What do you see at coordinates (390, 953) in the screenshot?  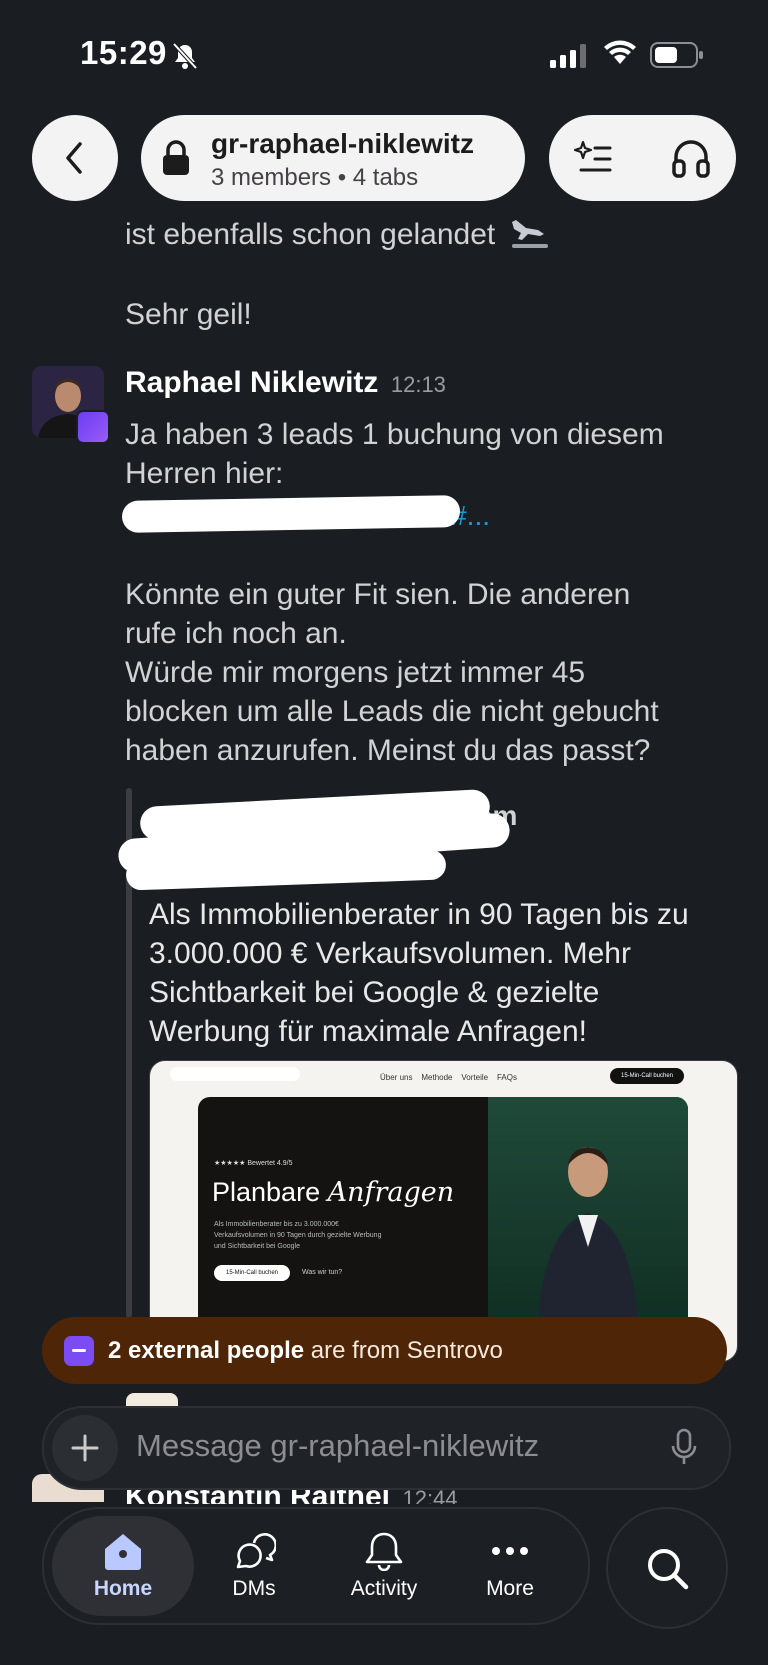 I see `unfurl-line: 3.000.000 € Verkaufsvolumen. Mehr` at bounding box center [390, 953].